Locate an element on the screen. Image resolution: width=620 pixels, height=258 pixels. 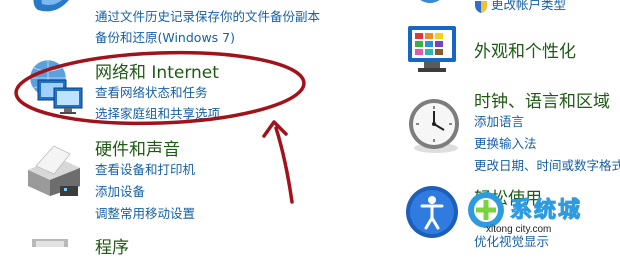
mobility-settings-link: 调整常用移动设置 is located at coordinates (145, 212).